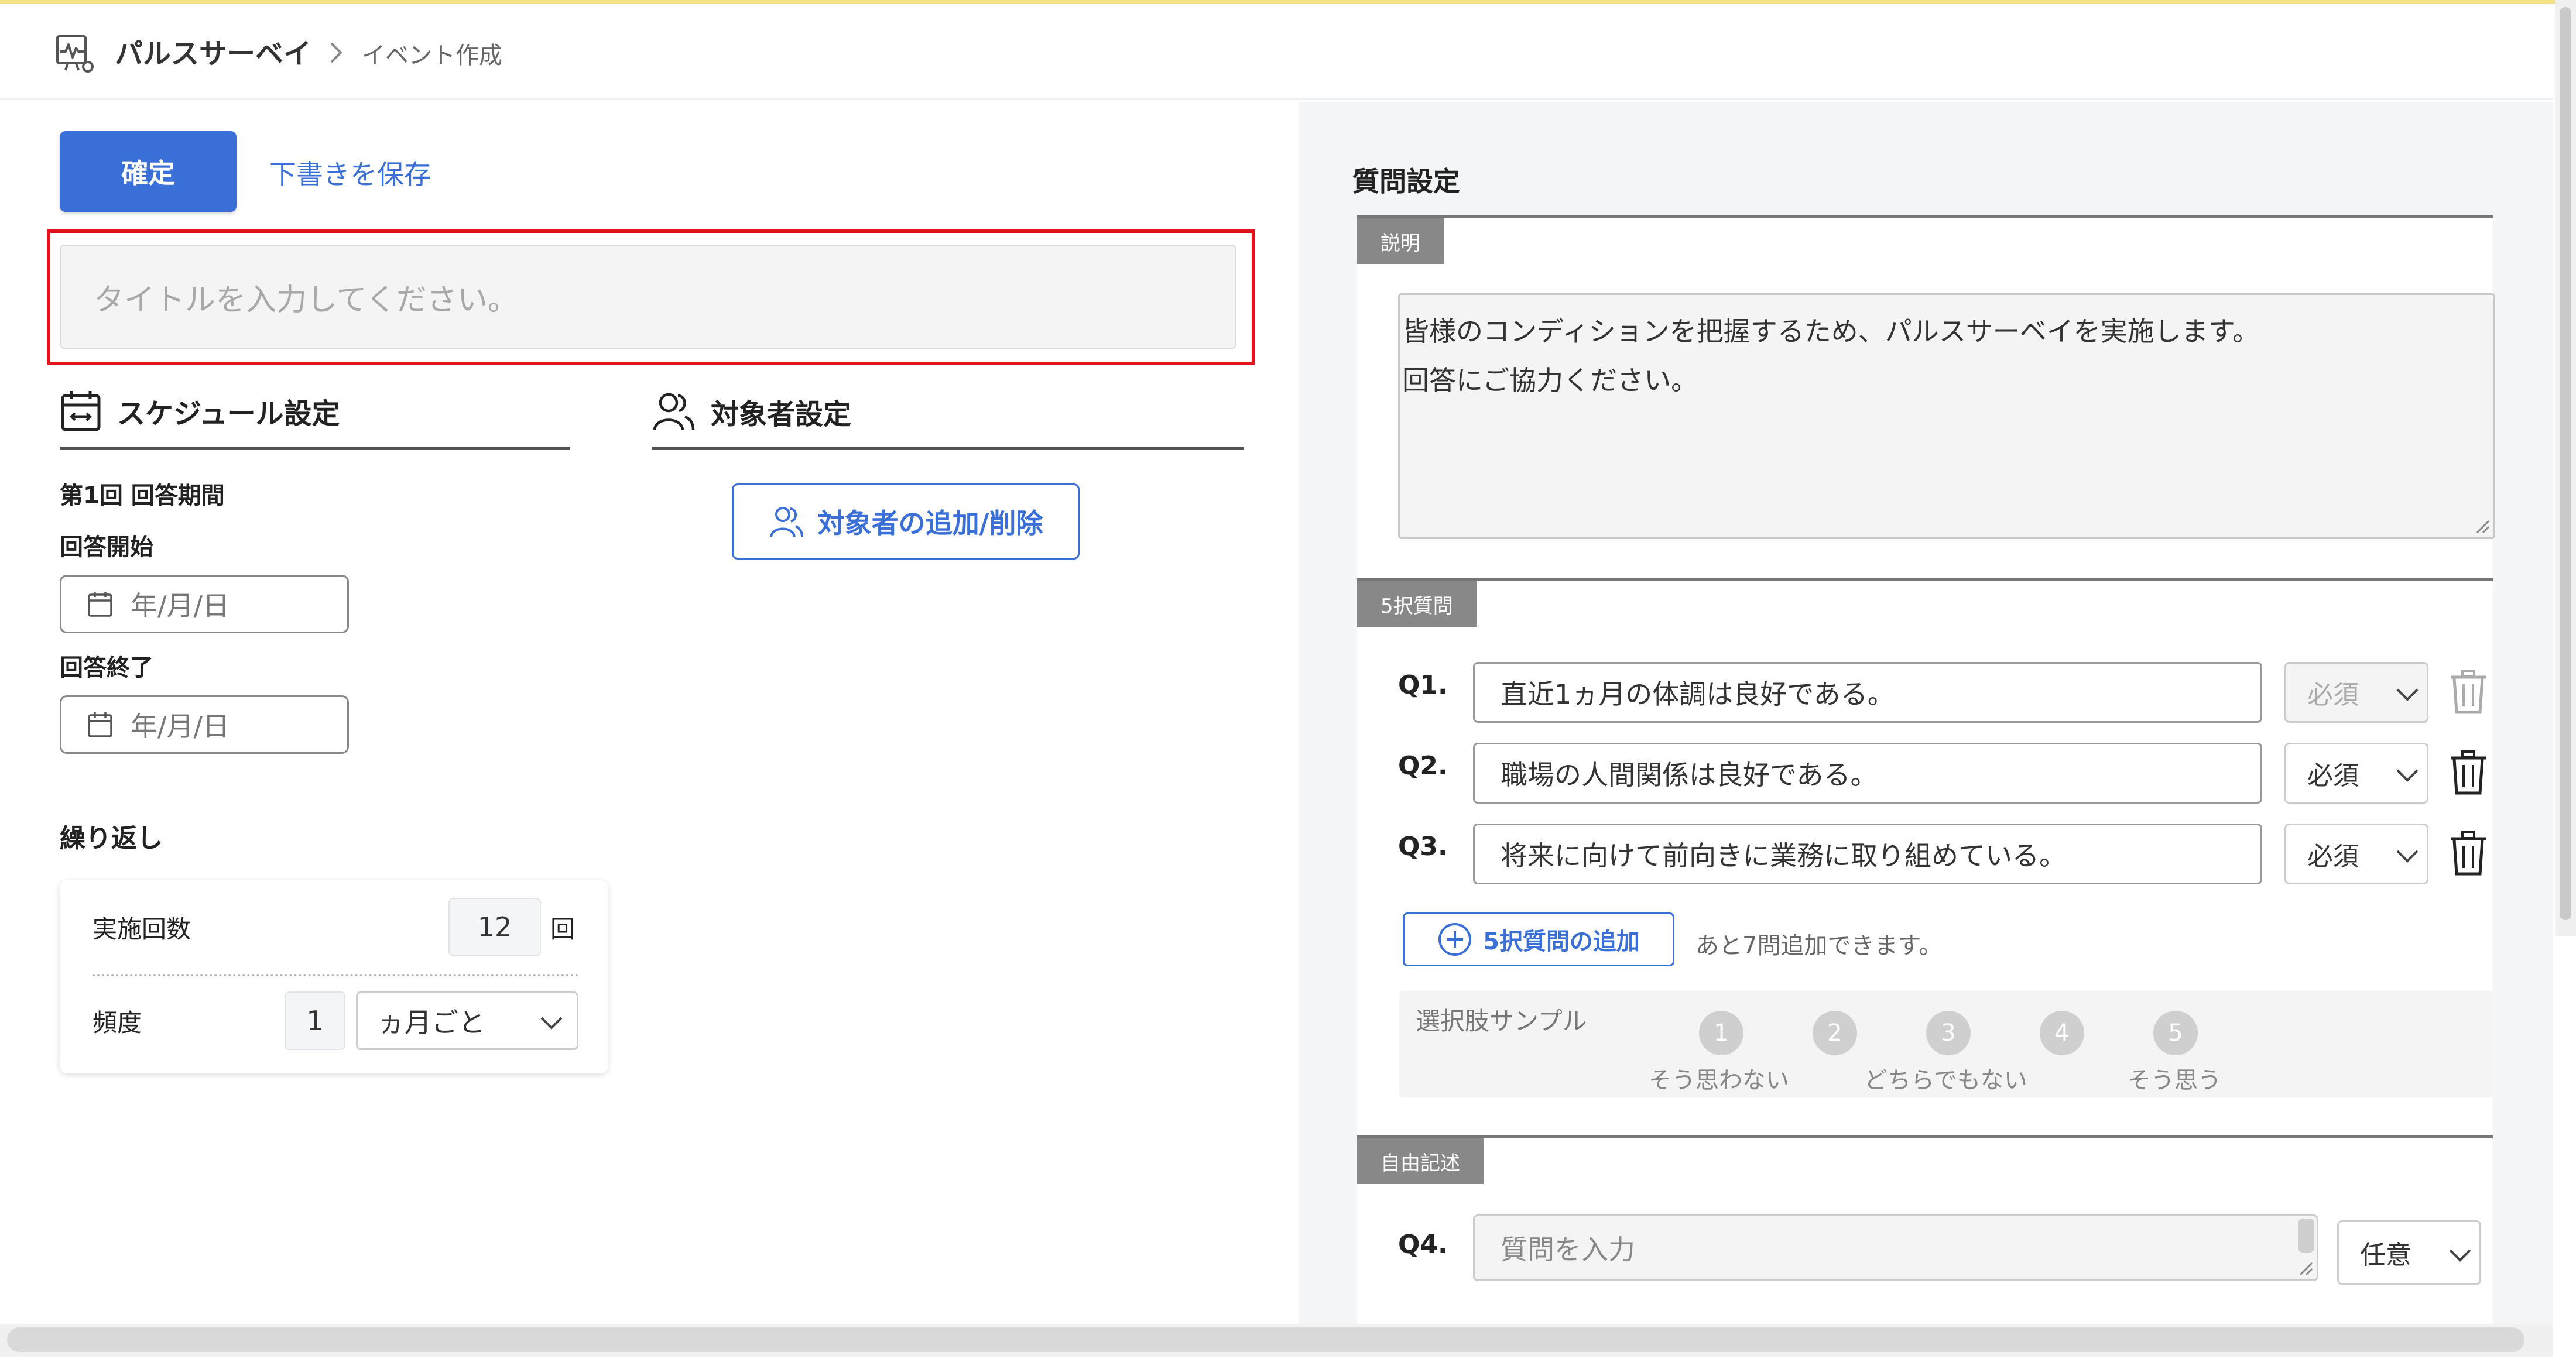 The height and width of the screenshot is (1369, 2576). I want to click on end-date-placeholder: 年/月/日, so click(180, 727).